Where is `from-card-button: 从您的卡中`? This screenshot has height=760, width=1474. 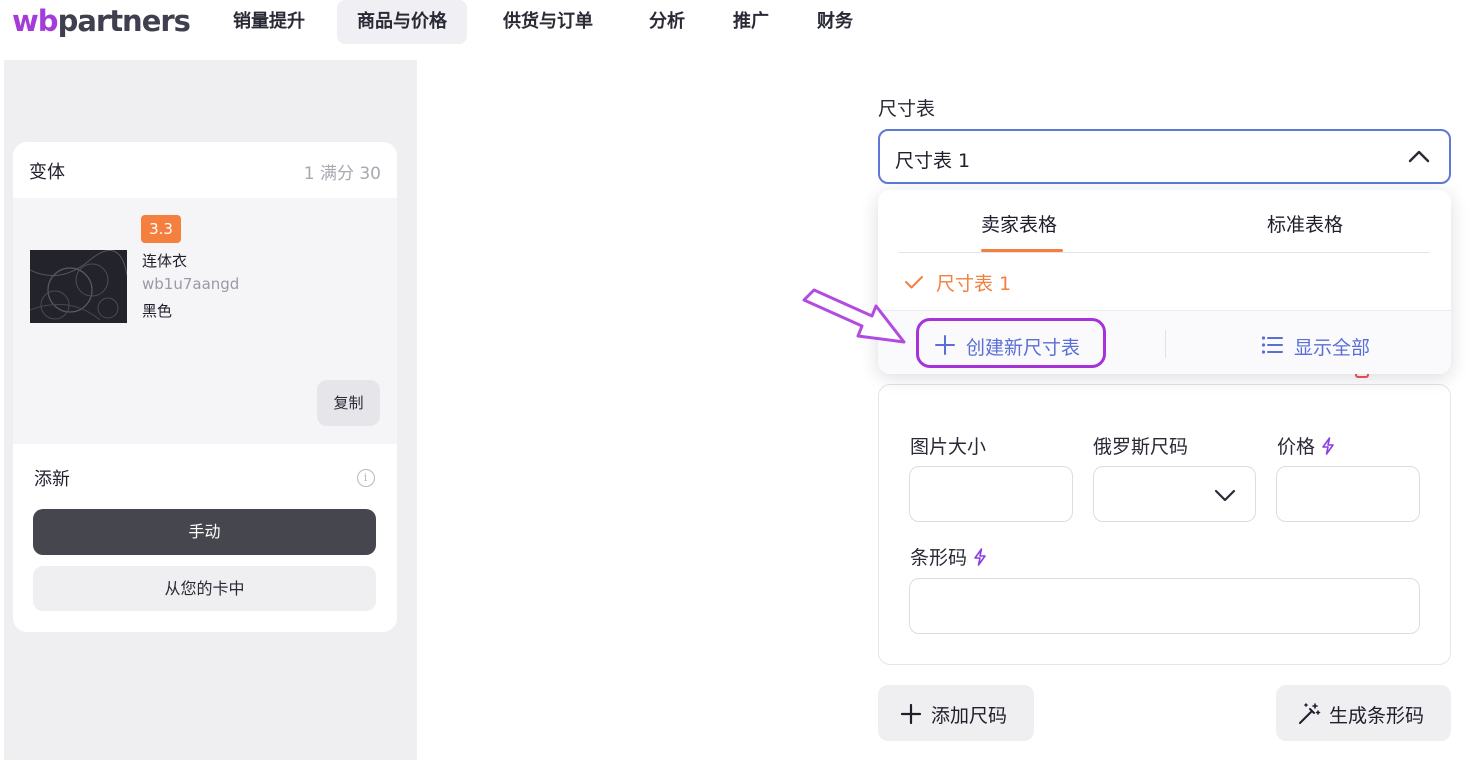
from-card-button: 从您的卡中 is located at coordinates (204, 588).